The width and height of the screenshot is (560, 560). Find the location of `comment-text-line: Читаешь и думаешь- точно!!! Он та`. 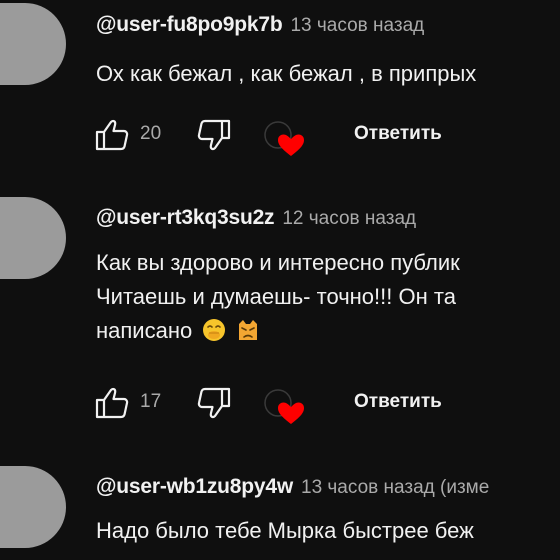

comment-text-line: Читаешь и думаешь- точно!!! Он та is located at coordinates (276, 296).